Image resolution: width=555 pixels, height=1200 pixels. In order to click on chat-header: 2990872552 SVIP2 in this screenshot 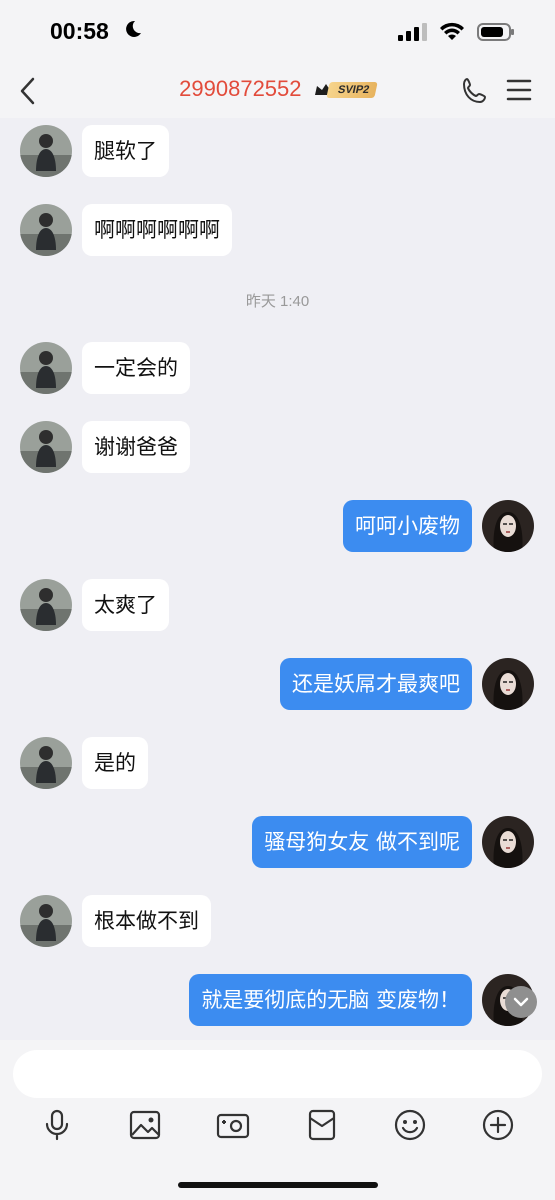, I will do `click(277, 91)`.